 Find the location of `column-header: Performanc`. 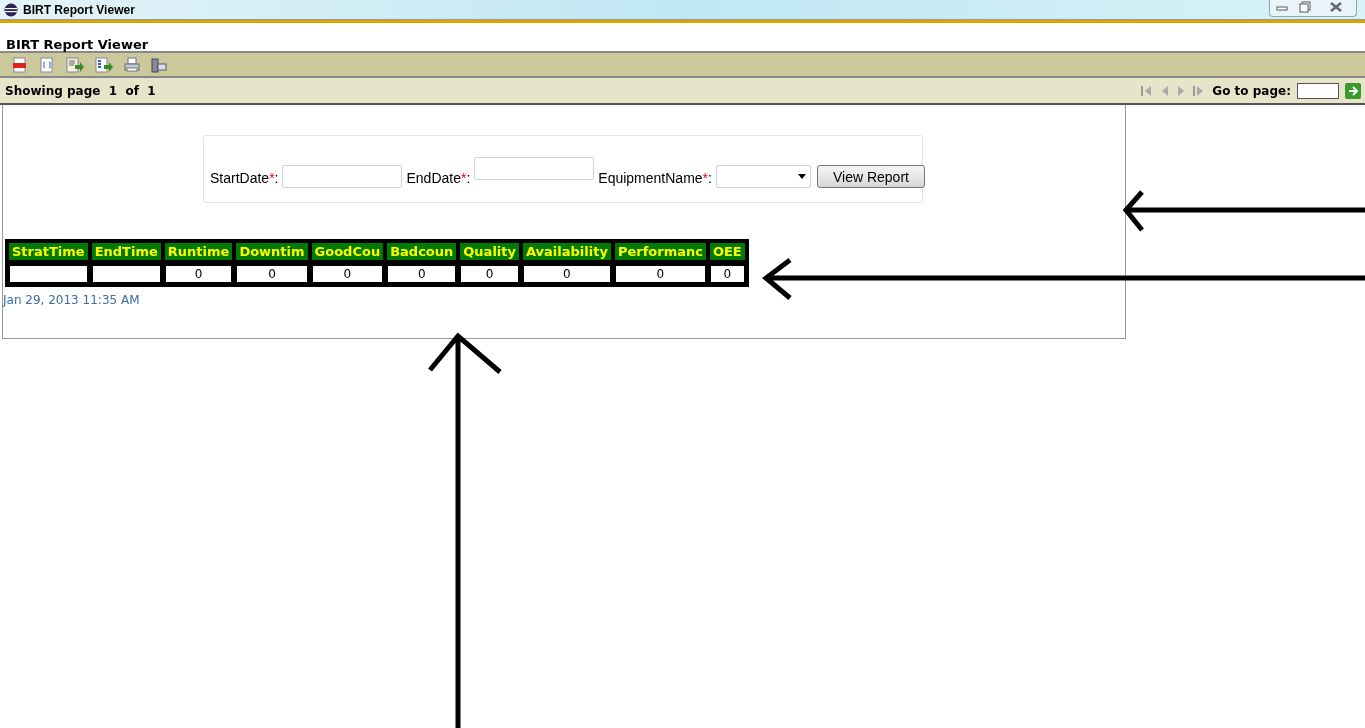

column-header: Performanc is located at coordinates (660, 252).